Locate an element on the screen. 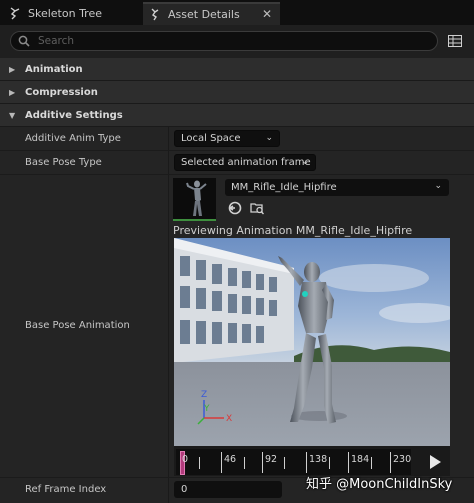  property-row-additive-anim-type: Additive Anim Type Local Space ⌄ is located at coordinates (237, 139).